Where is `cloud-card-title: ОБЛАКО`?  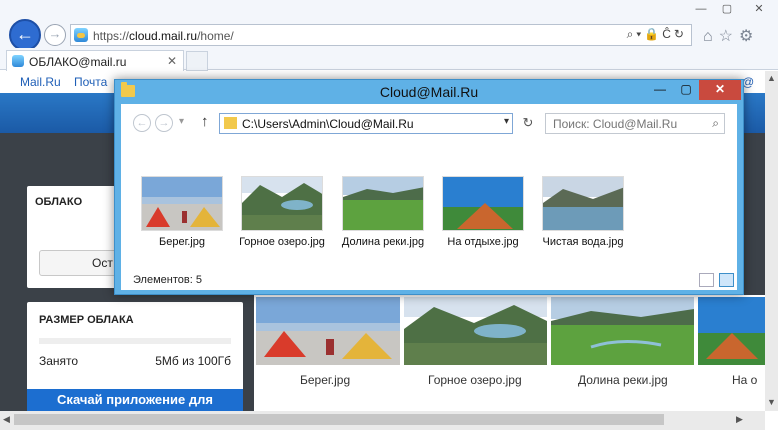 cloud-card-title: ОБЛАКО is located at coordinates (59, 202).